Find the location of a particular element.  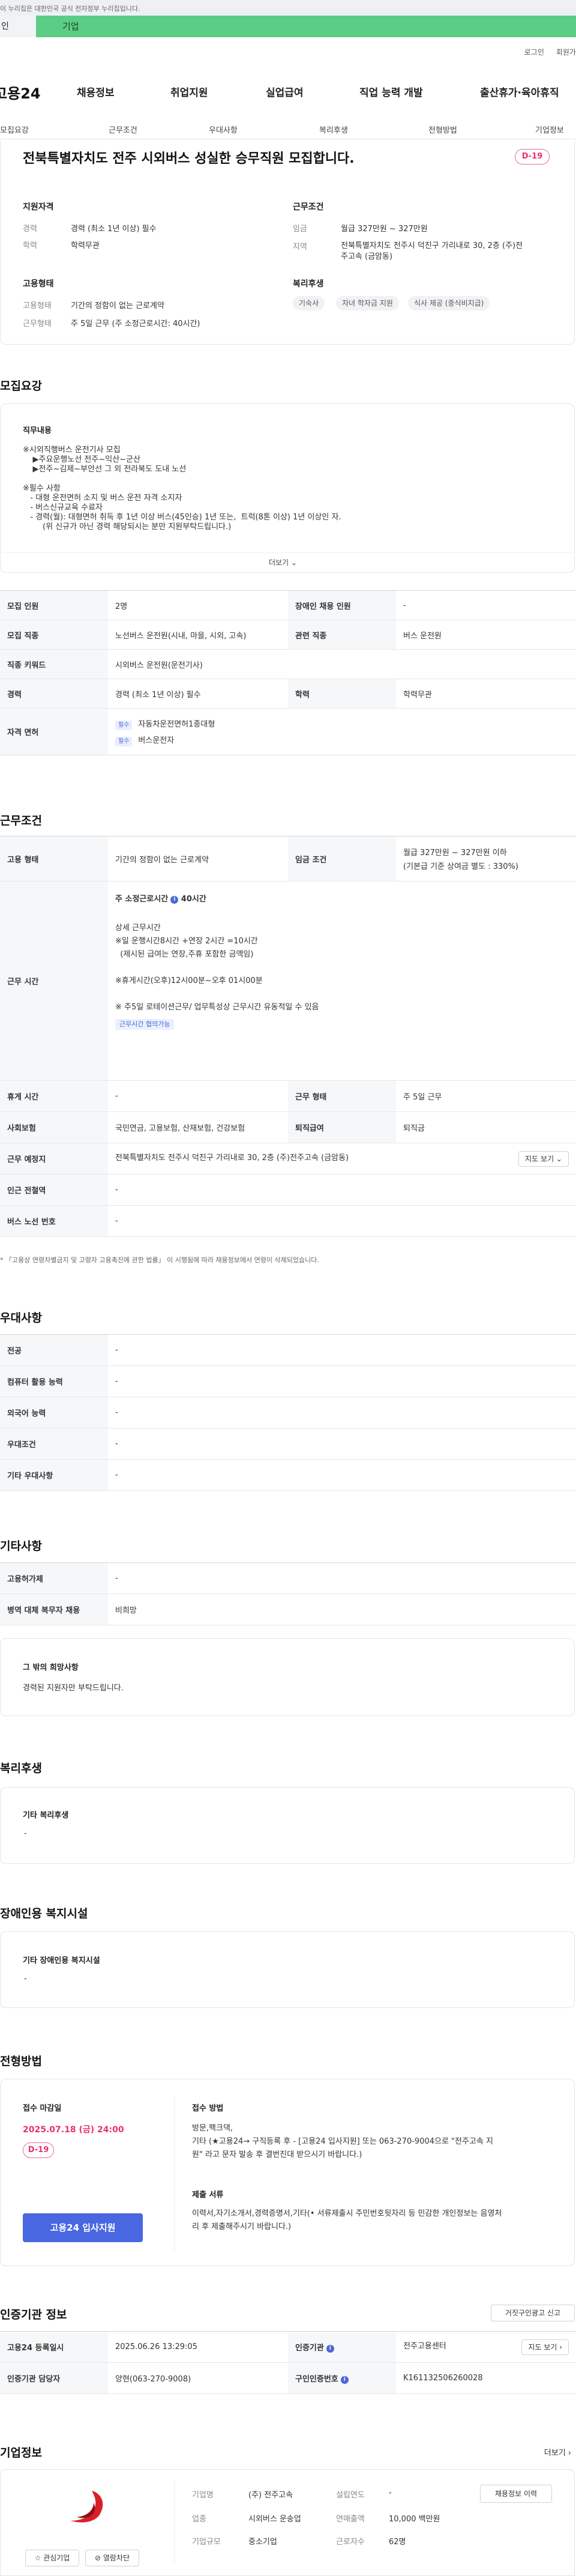

table-cell: 필수 자동차운전면허1종대형 필수 버스운전자 is located at coordinates (342, 731).